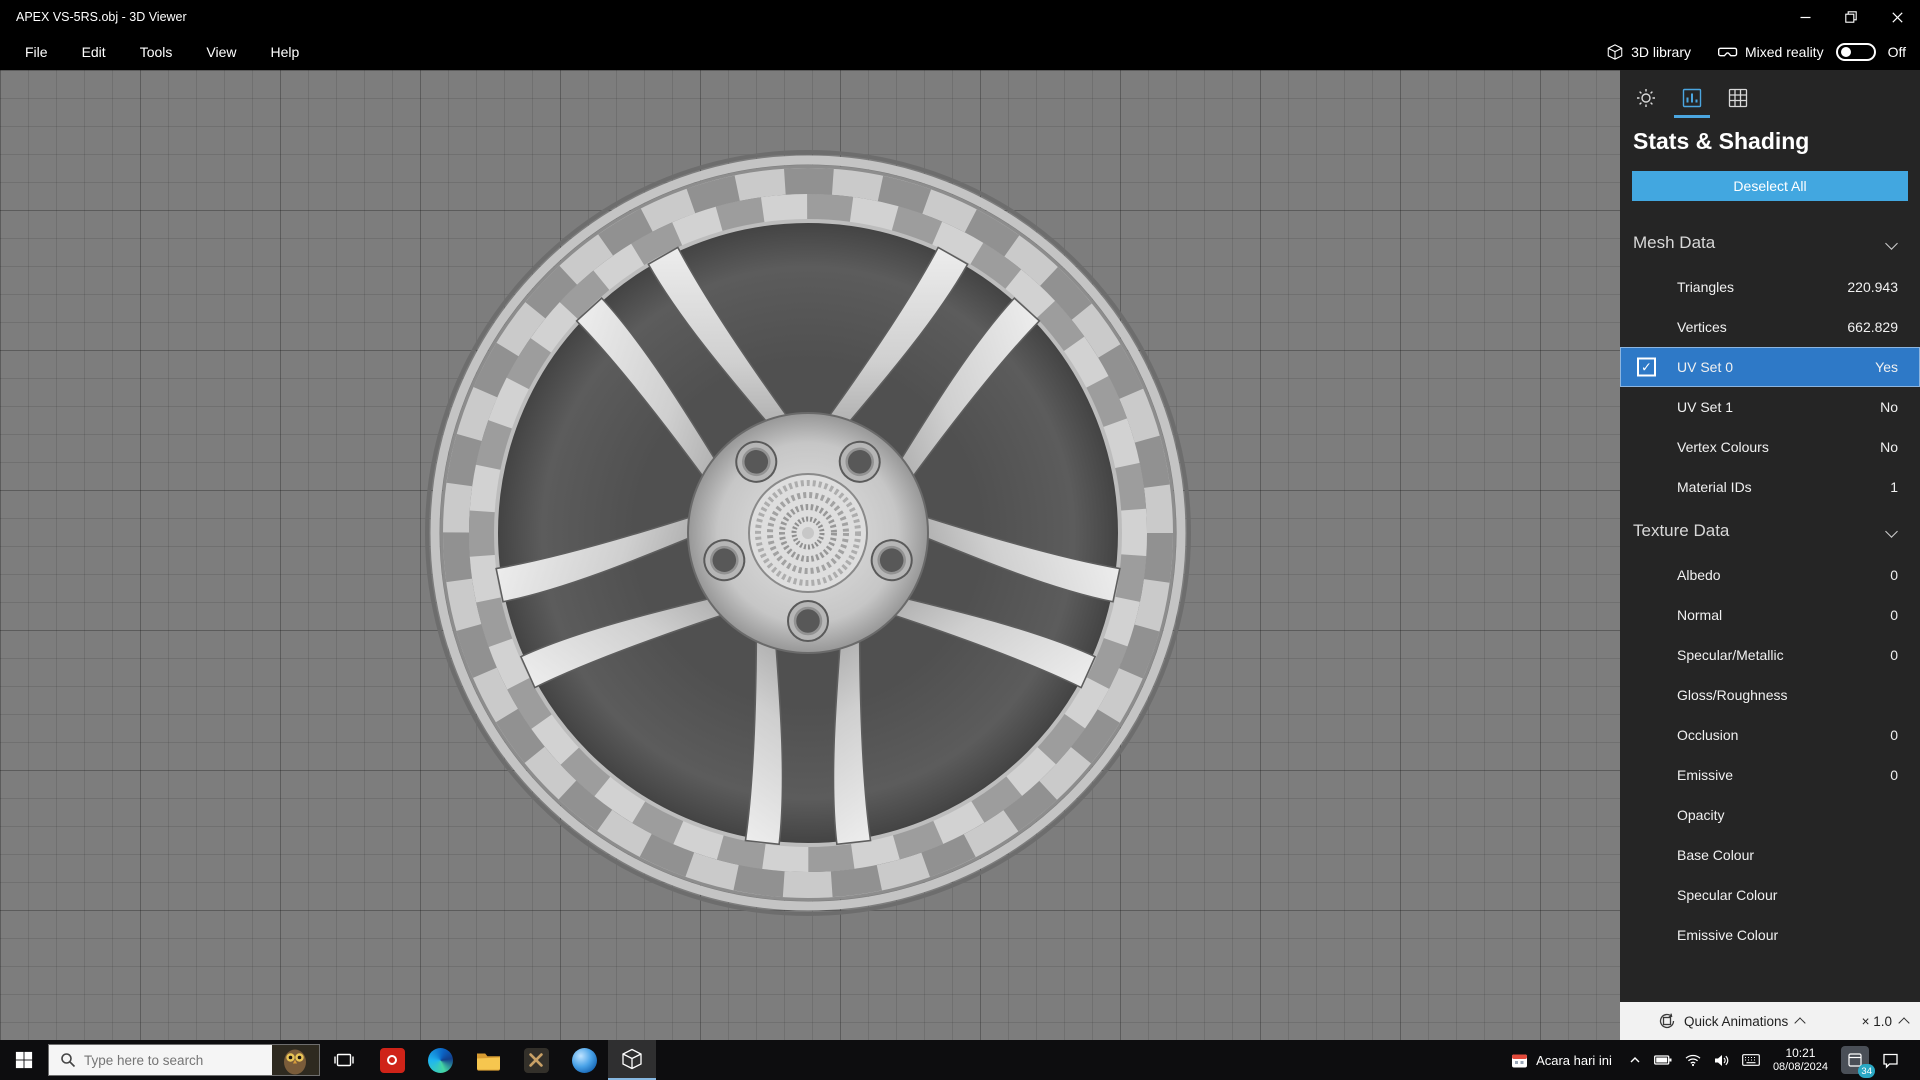  What do you see at coordinates (36, 52) in the screenshot?
I see `menu-file: File` at bounding box center [36, 52].